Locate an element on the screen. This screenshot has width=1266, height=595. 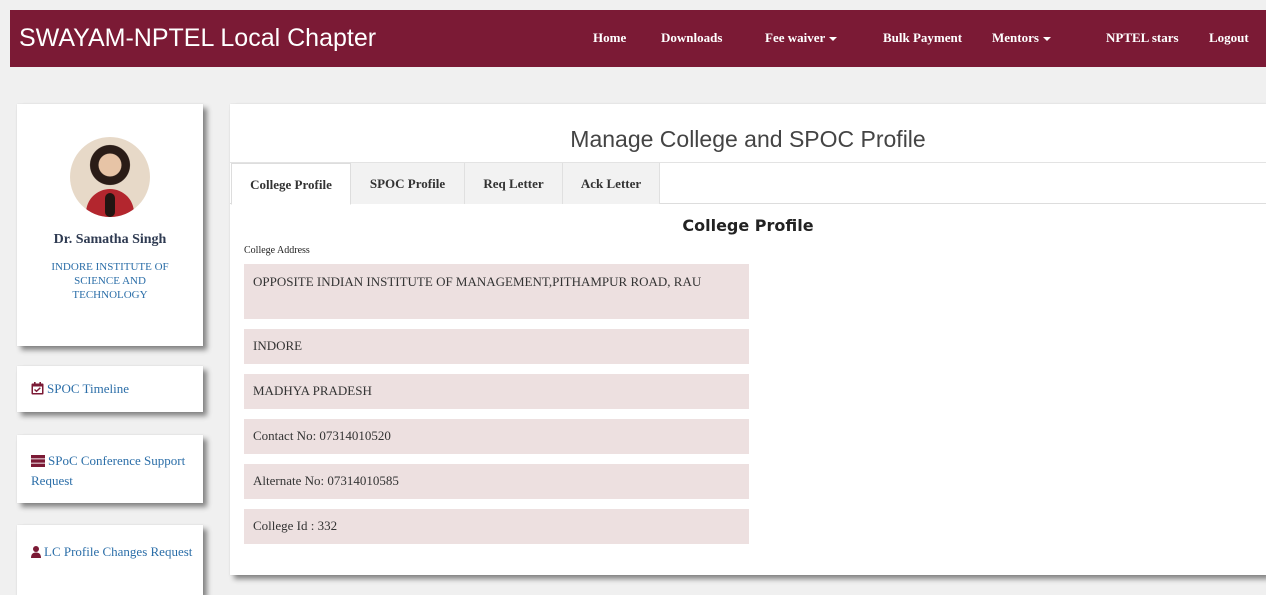
nav-mentors: Mentors is located at coordinates (1021, 38).